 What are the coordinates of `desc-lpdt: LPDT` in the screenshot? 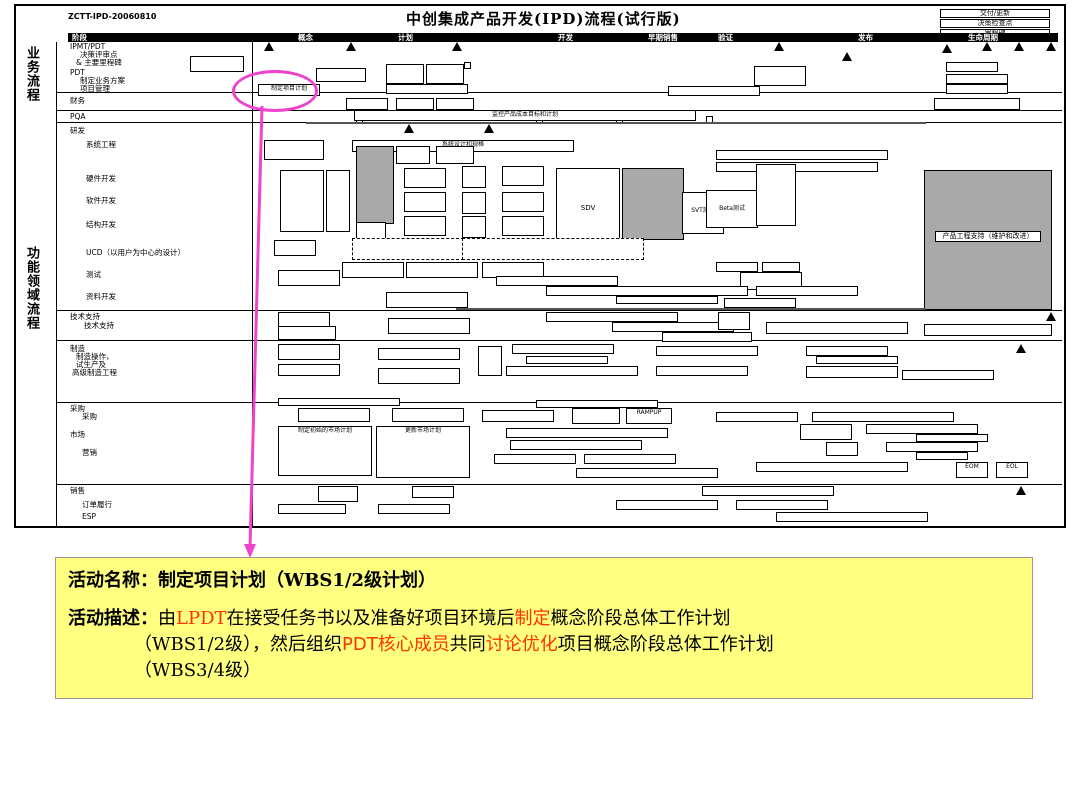 It's located at (201, 618).